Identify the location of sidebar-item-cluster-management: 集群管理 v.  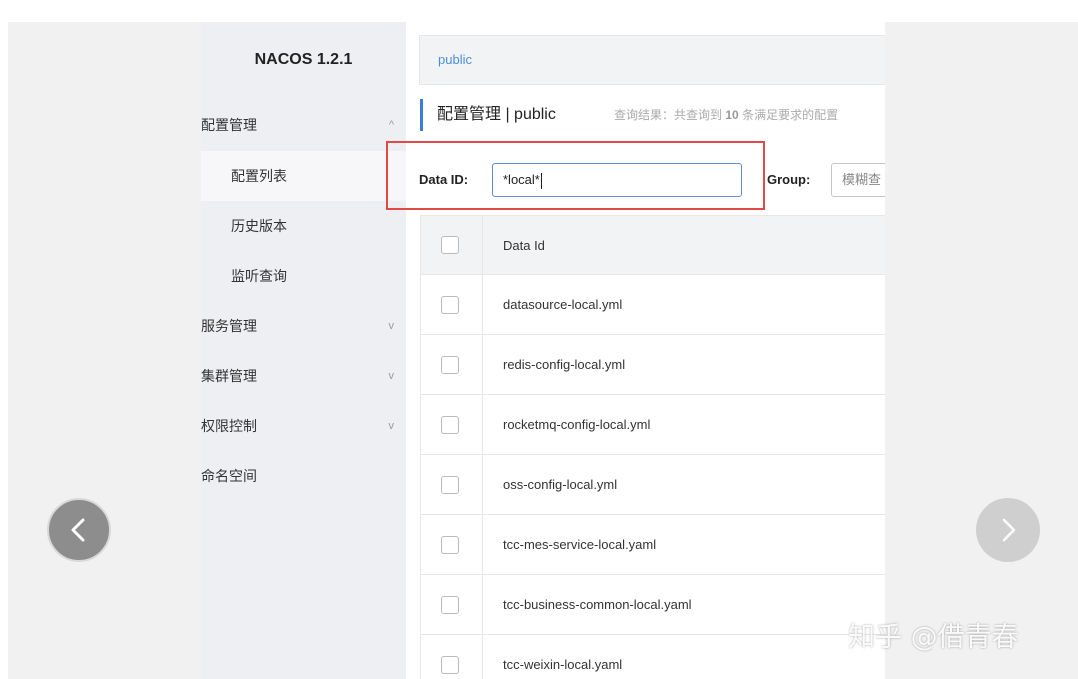
(303, 376).